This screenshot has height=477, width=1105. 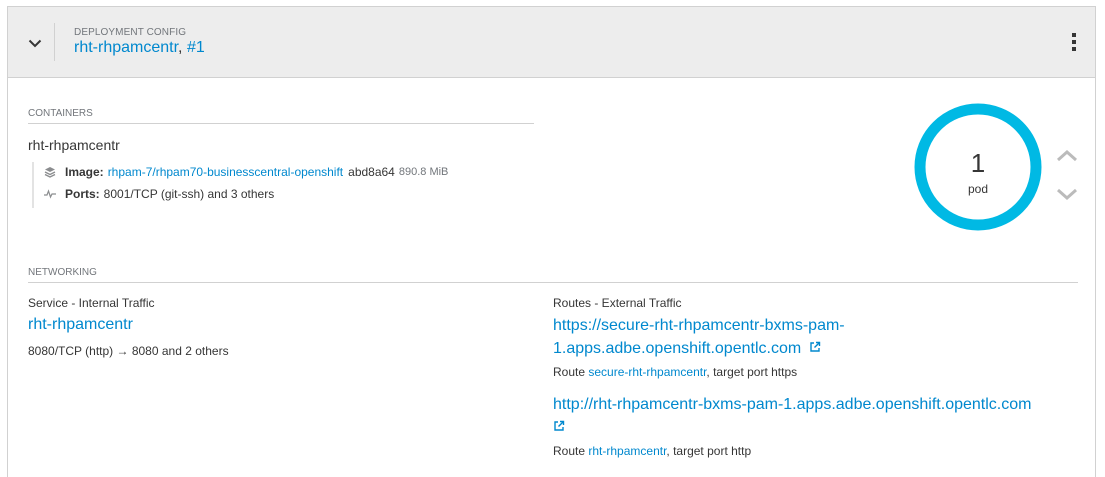 I want to click on scale-down-button, so click(x=1067, y=194).